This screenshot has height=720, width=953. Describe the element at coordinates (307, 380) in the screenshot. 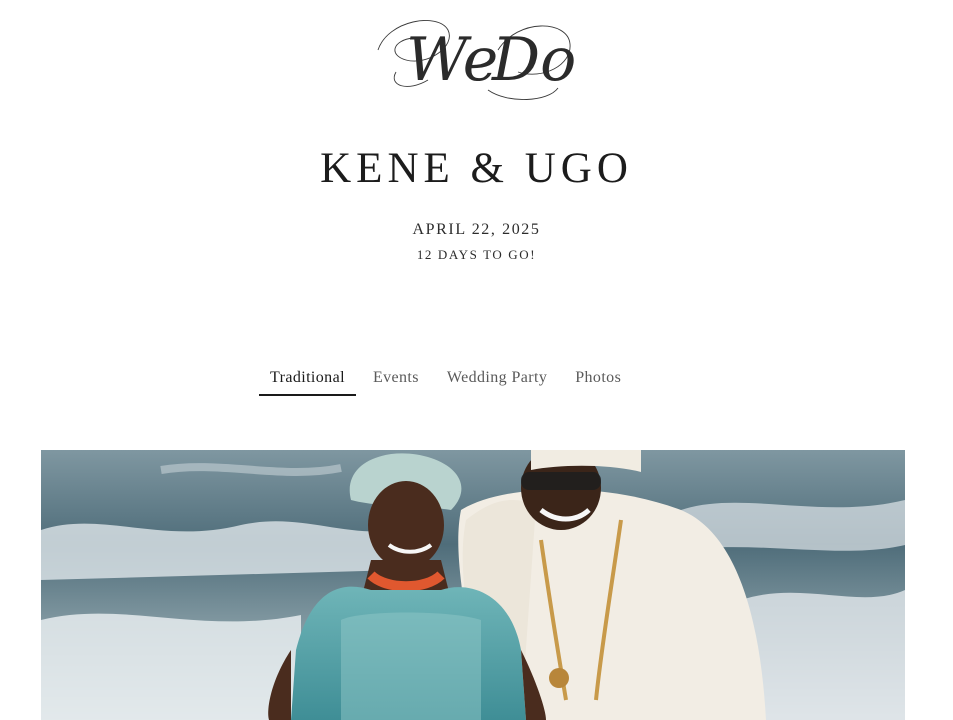

I see `tab-traditional: Traditional` at that location.